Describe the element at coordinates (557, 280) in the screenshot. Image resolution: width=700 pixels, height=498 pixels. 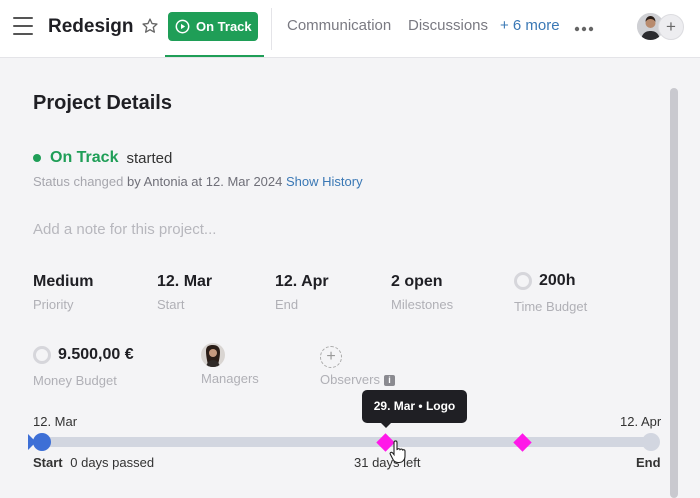
I see `time-budget-value: 200h` at that location.